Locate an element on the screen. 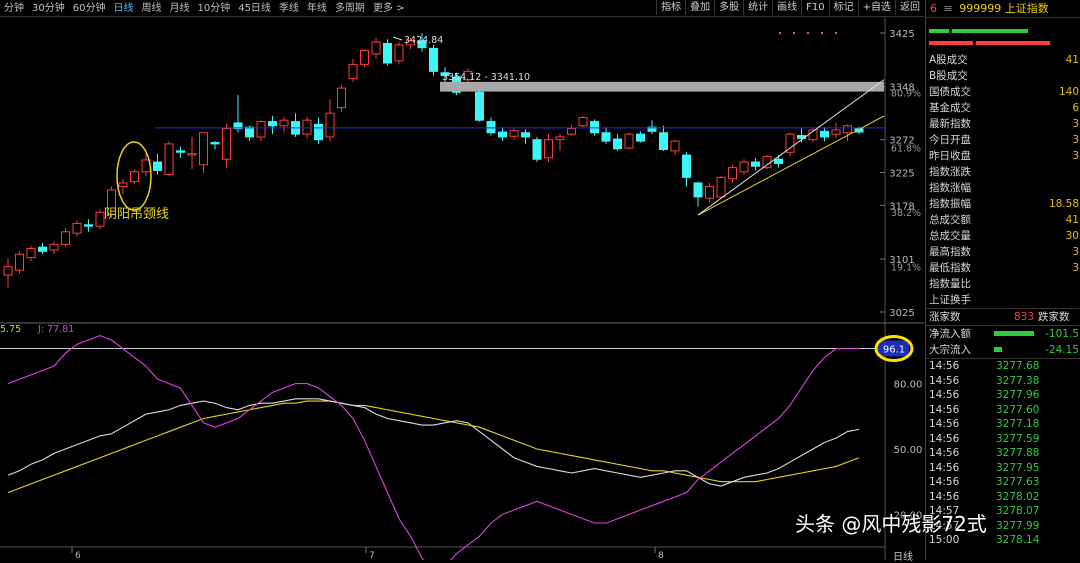  tool-button-3: 统计 is located at coordinates (757, 7).